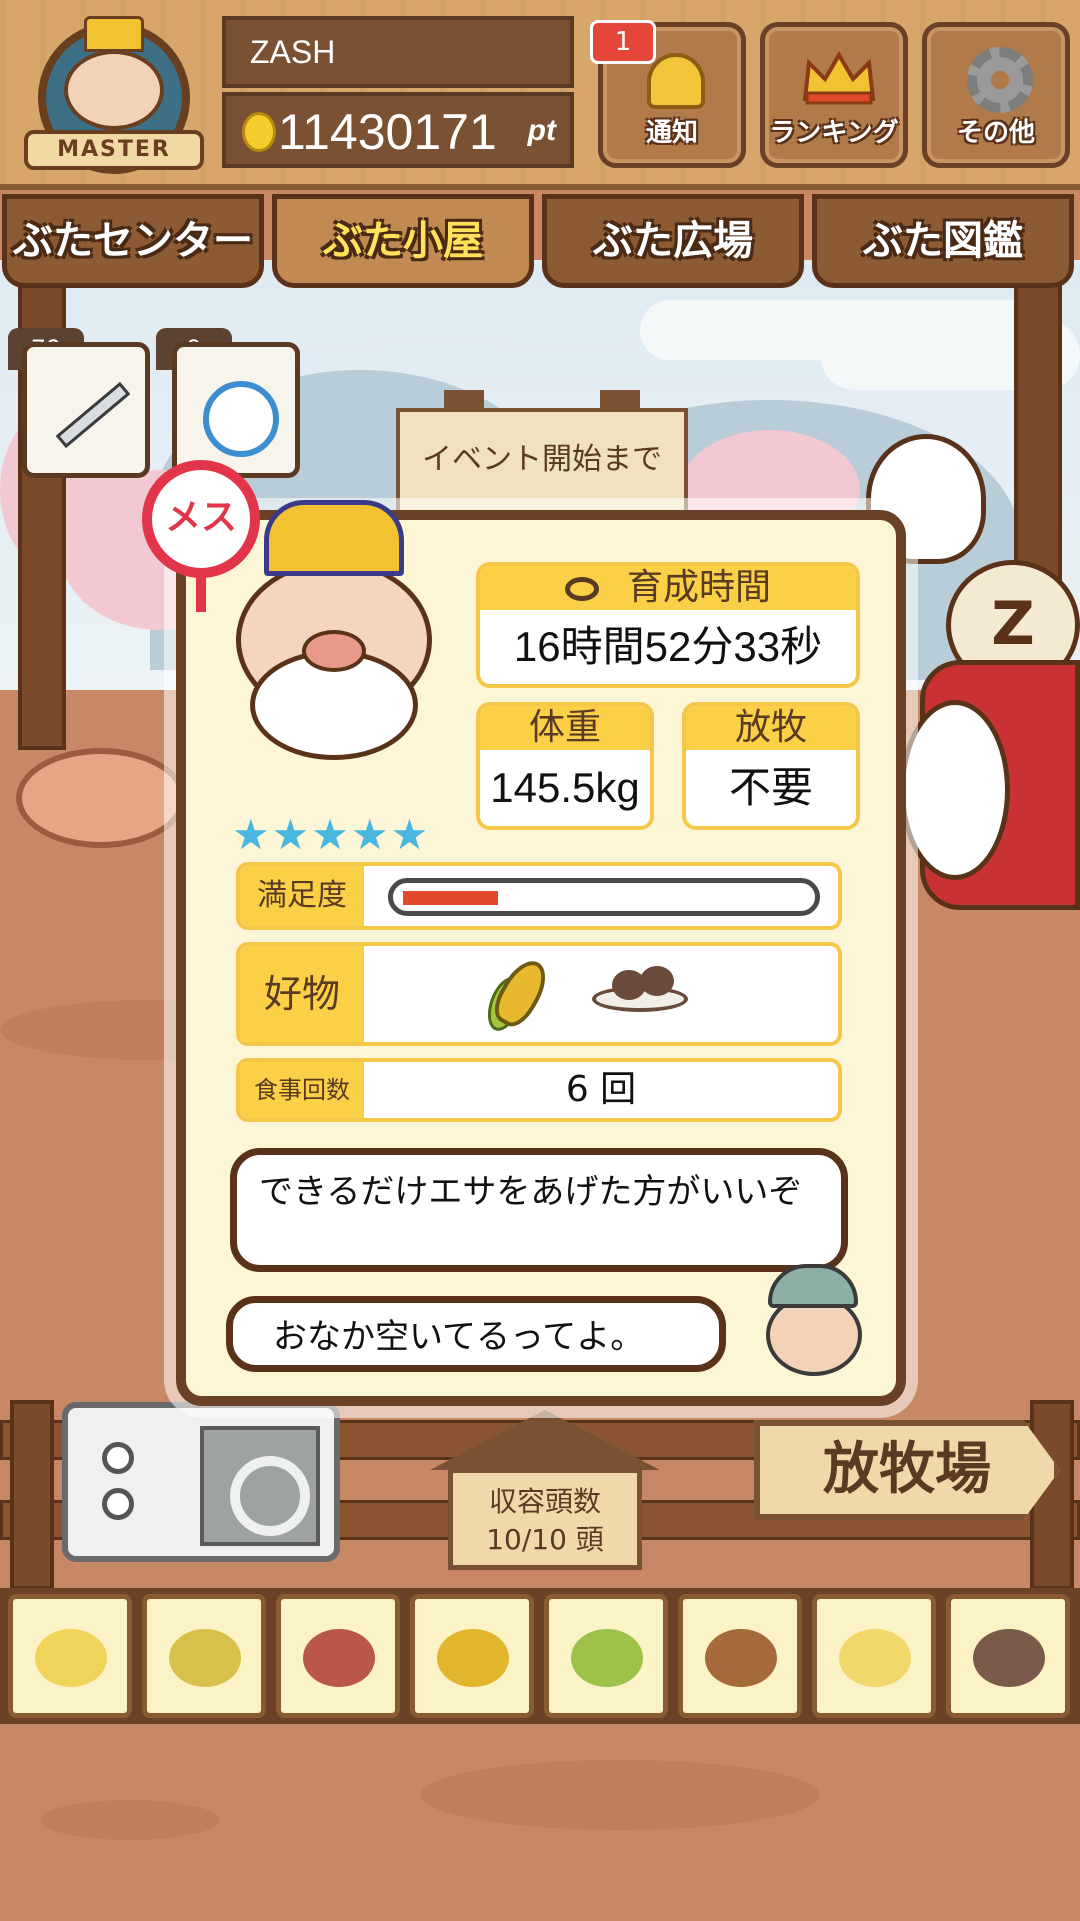 The height and width of the screenshot is (1921, 1080). What do you see at coordinates (673, 241) in the screenshot?
I see `tab-buta-plaza: ぶた広場` at bounding box center [673, 241].